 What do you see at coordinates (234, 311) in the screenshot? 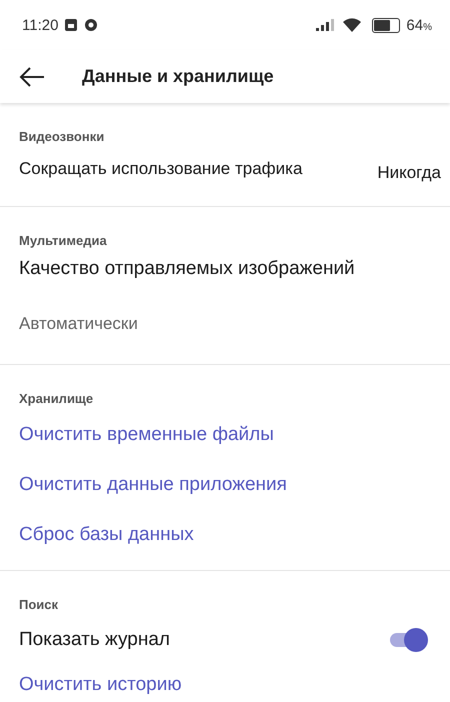
I see `setting-value: Автоматически` at bounding box center [234, 311].